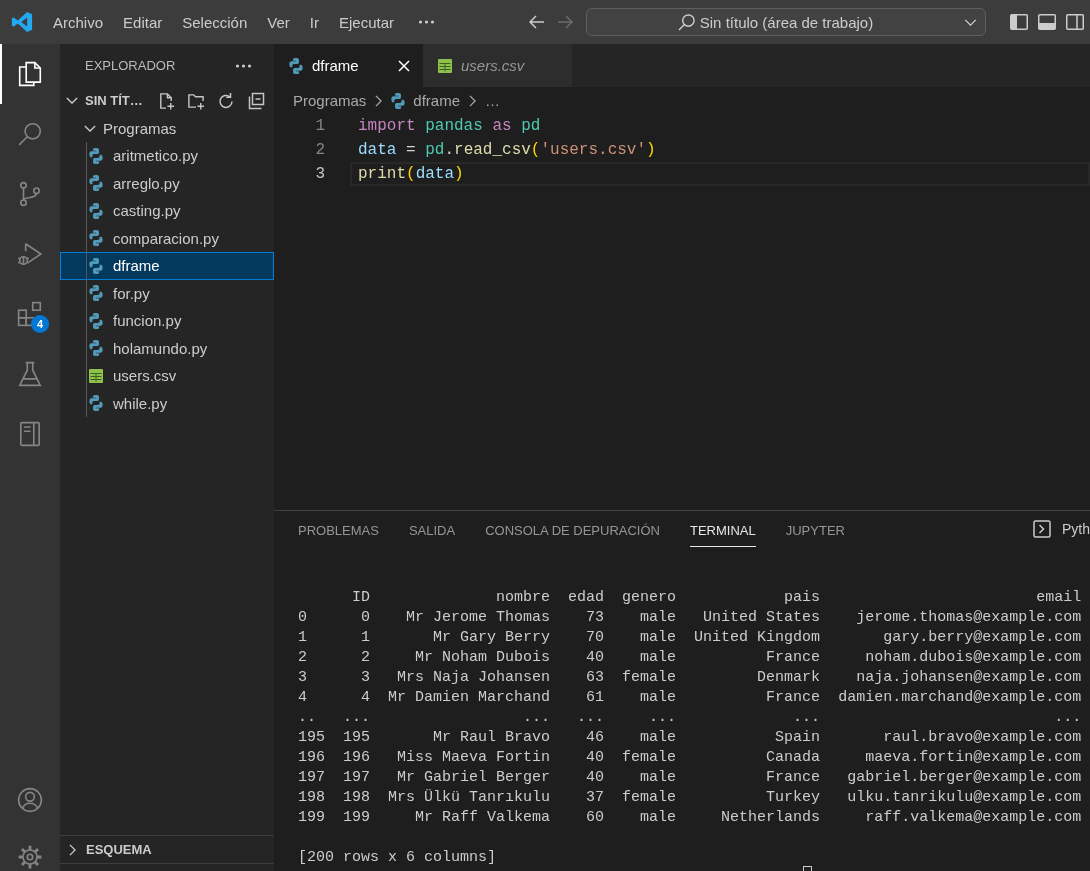  I want to click on folder-item: Programas, so click(167, 128).